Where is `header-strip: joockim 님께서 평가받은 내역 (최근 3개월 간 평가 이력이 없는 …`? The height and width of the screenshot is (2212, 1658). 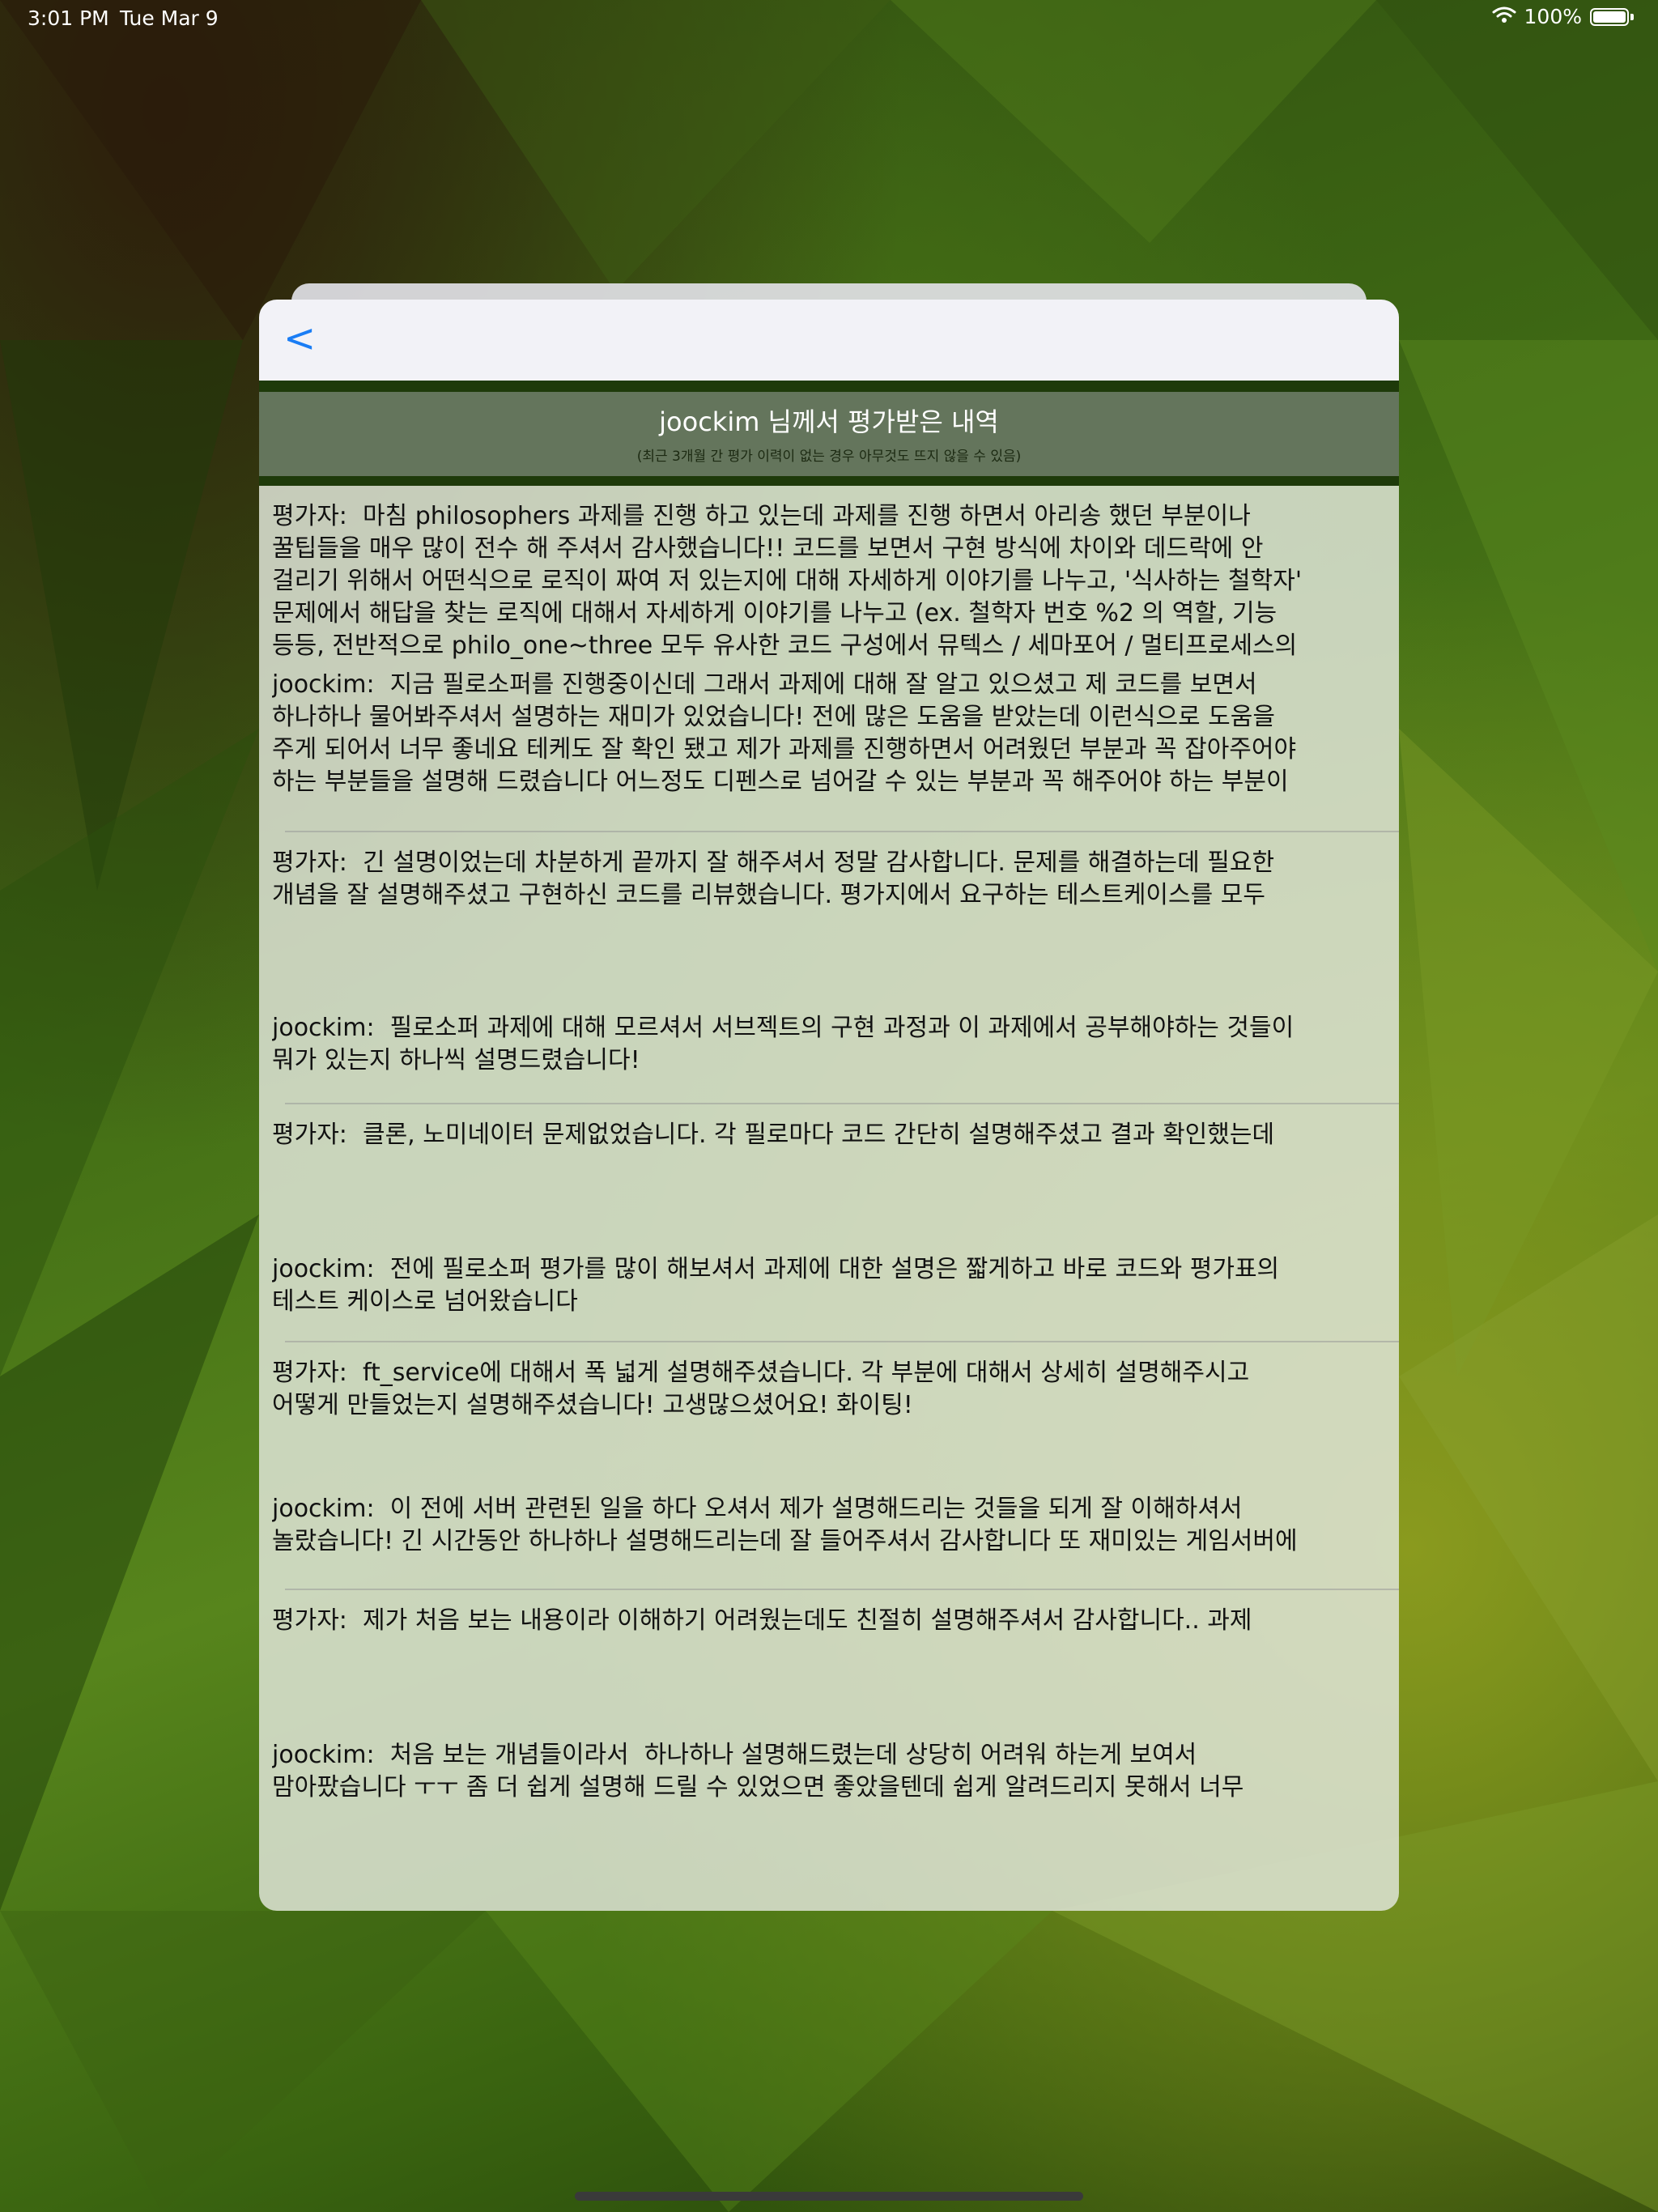
header-strip: joockim 님께서 평가받은 내역 (최근 3개월 간 평가 이력이 없는 … is located at coordinates (829, 434).